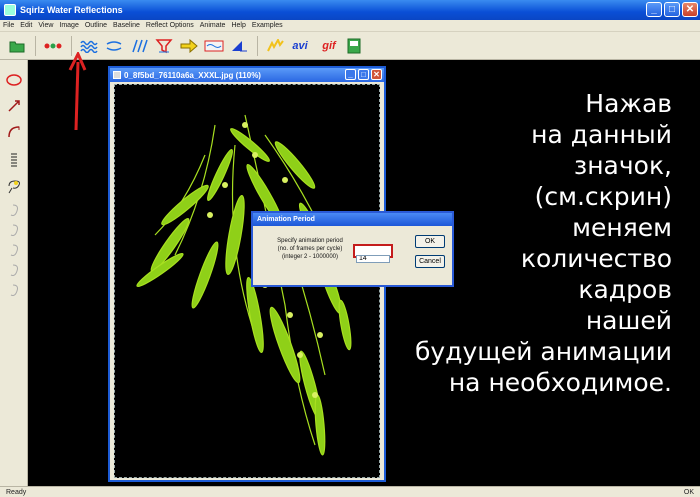 This screenshot has width=700, height=497. What do you see at coordinates (363, 74) in the screenshot?
I see `image-maximize-button: □` at bounding box center [363, 74].